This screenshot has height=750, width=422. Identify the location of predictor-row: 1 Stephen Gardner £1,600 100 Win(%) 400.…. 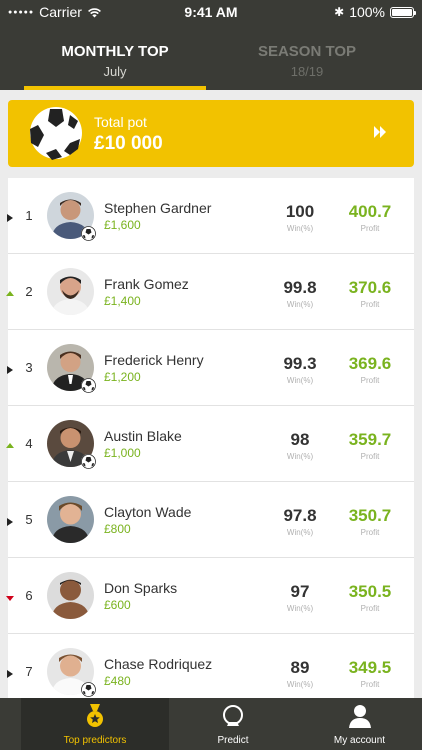
(210, 216).